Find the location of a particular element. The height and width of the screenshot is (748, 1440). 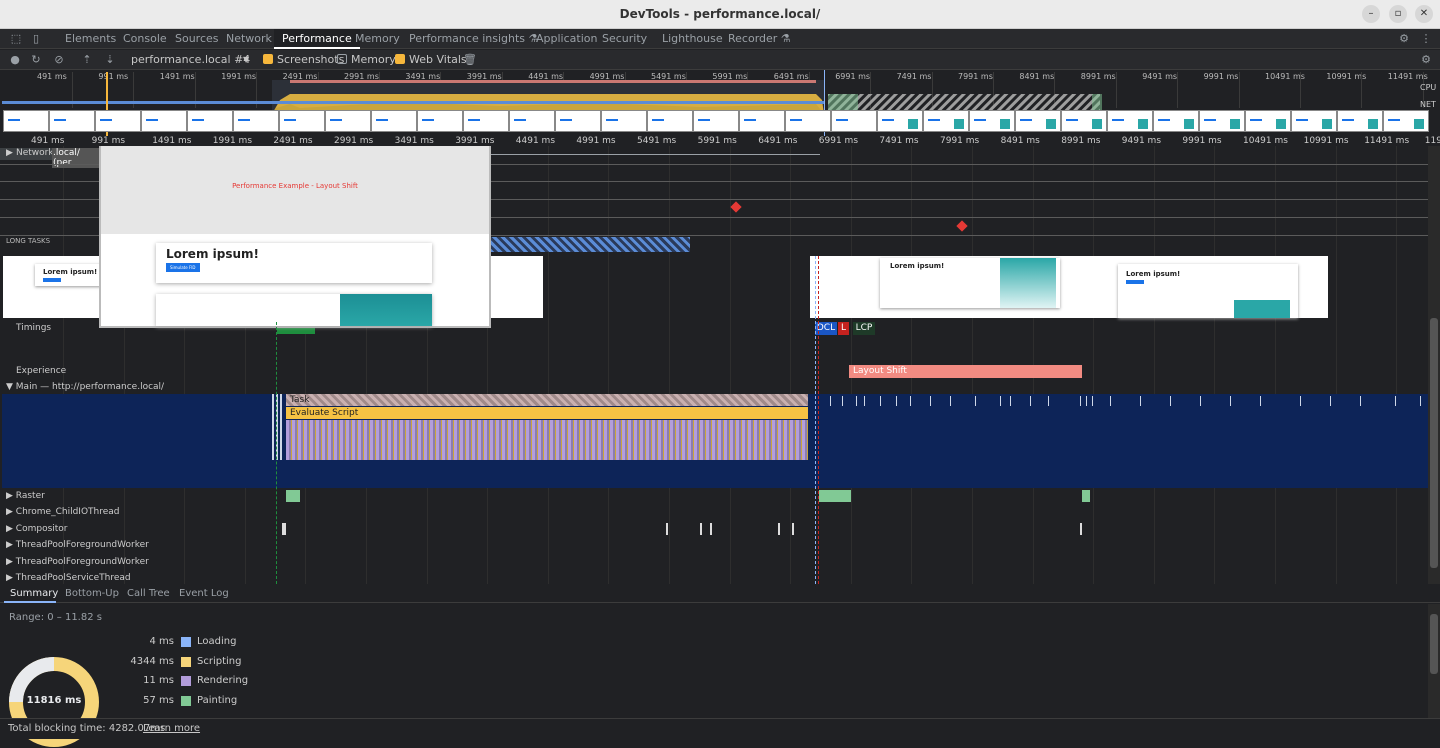

tab-sources: Sources is located at coordinates (197, 39).